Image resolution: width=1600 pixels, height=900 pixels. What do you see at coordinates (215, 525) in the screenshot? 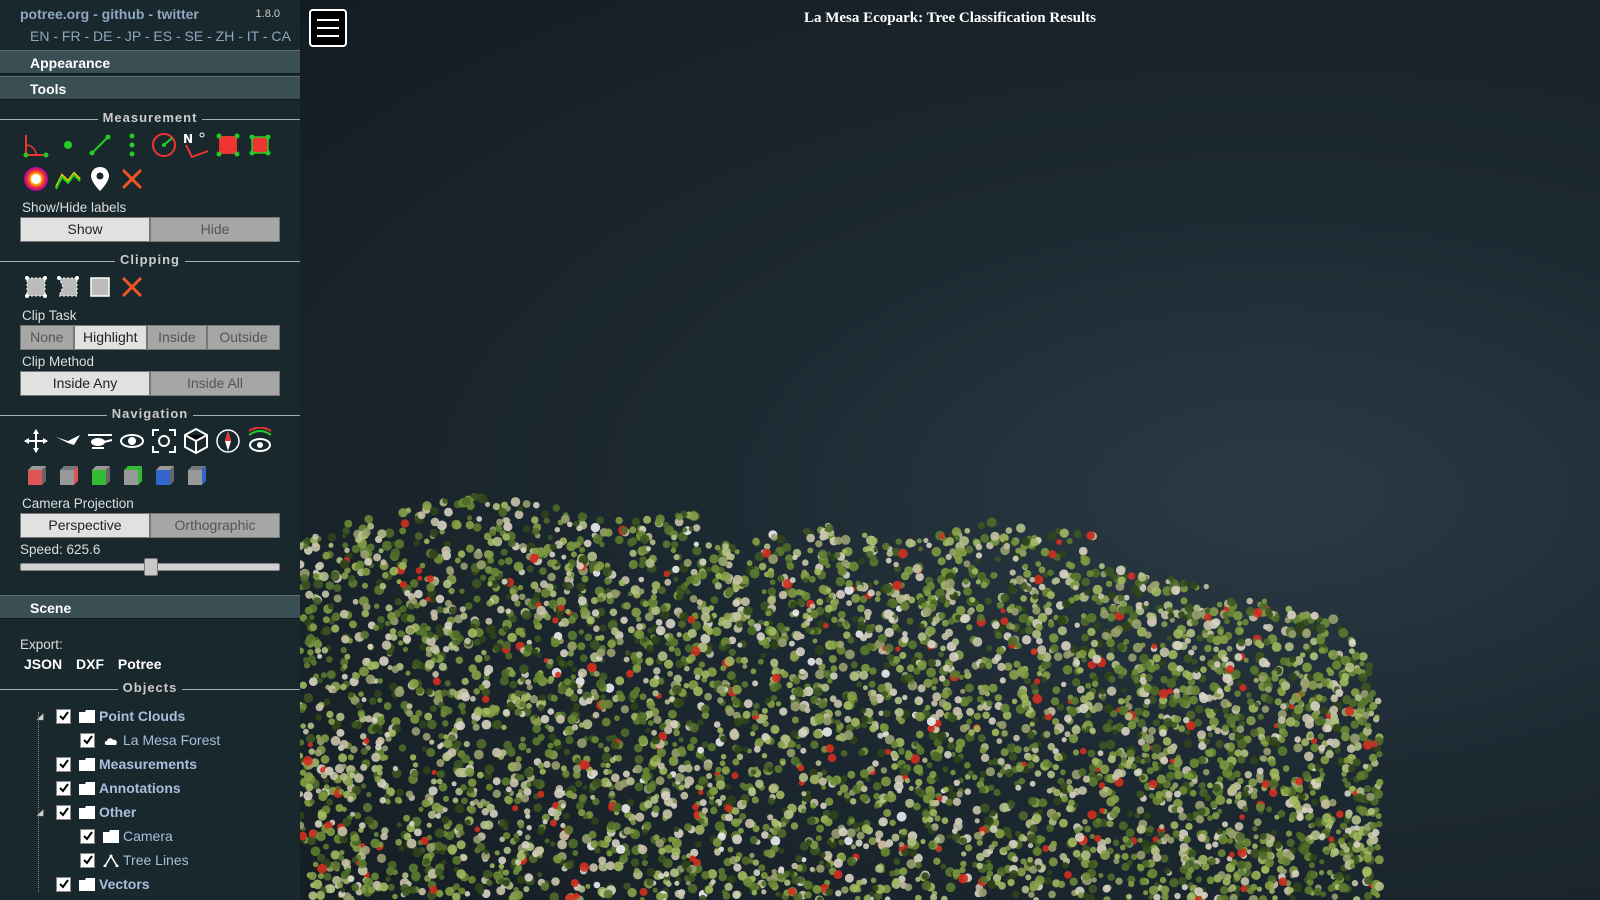
I see `orthographic-button: Orthographic` at bounding box center [215, 525].